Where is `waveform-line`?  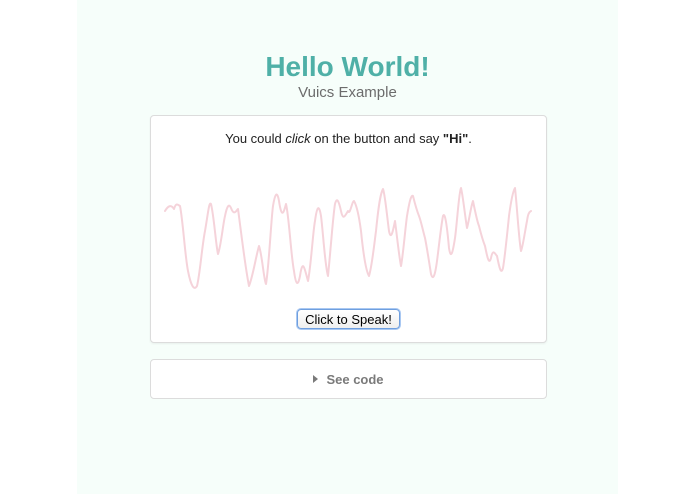 waveform-line is located at coordinates (348, 238).